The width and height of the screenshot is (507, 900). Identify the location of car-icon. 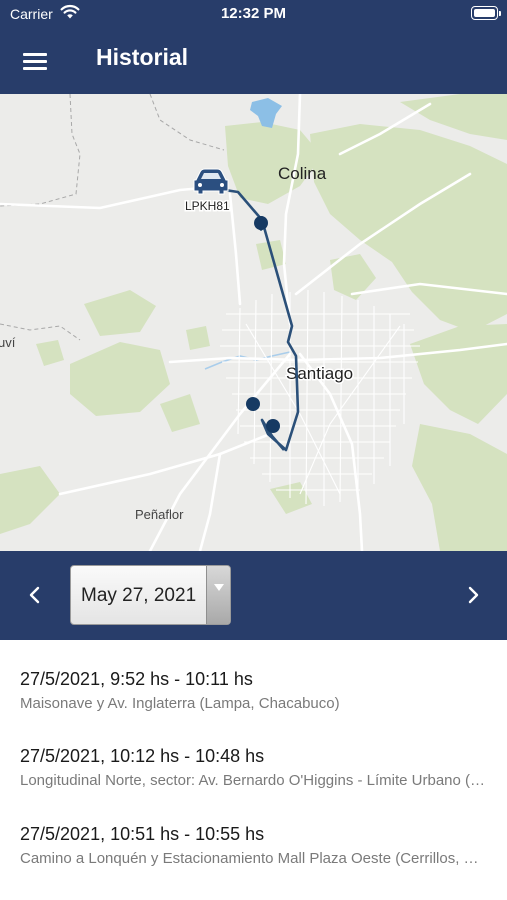
(211, 181).